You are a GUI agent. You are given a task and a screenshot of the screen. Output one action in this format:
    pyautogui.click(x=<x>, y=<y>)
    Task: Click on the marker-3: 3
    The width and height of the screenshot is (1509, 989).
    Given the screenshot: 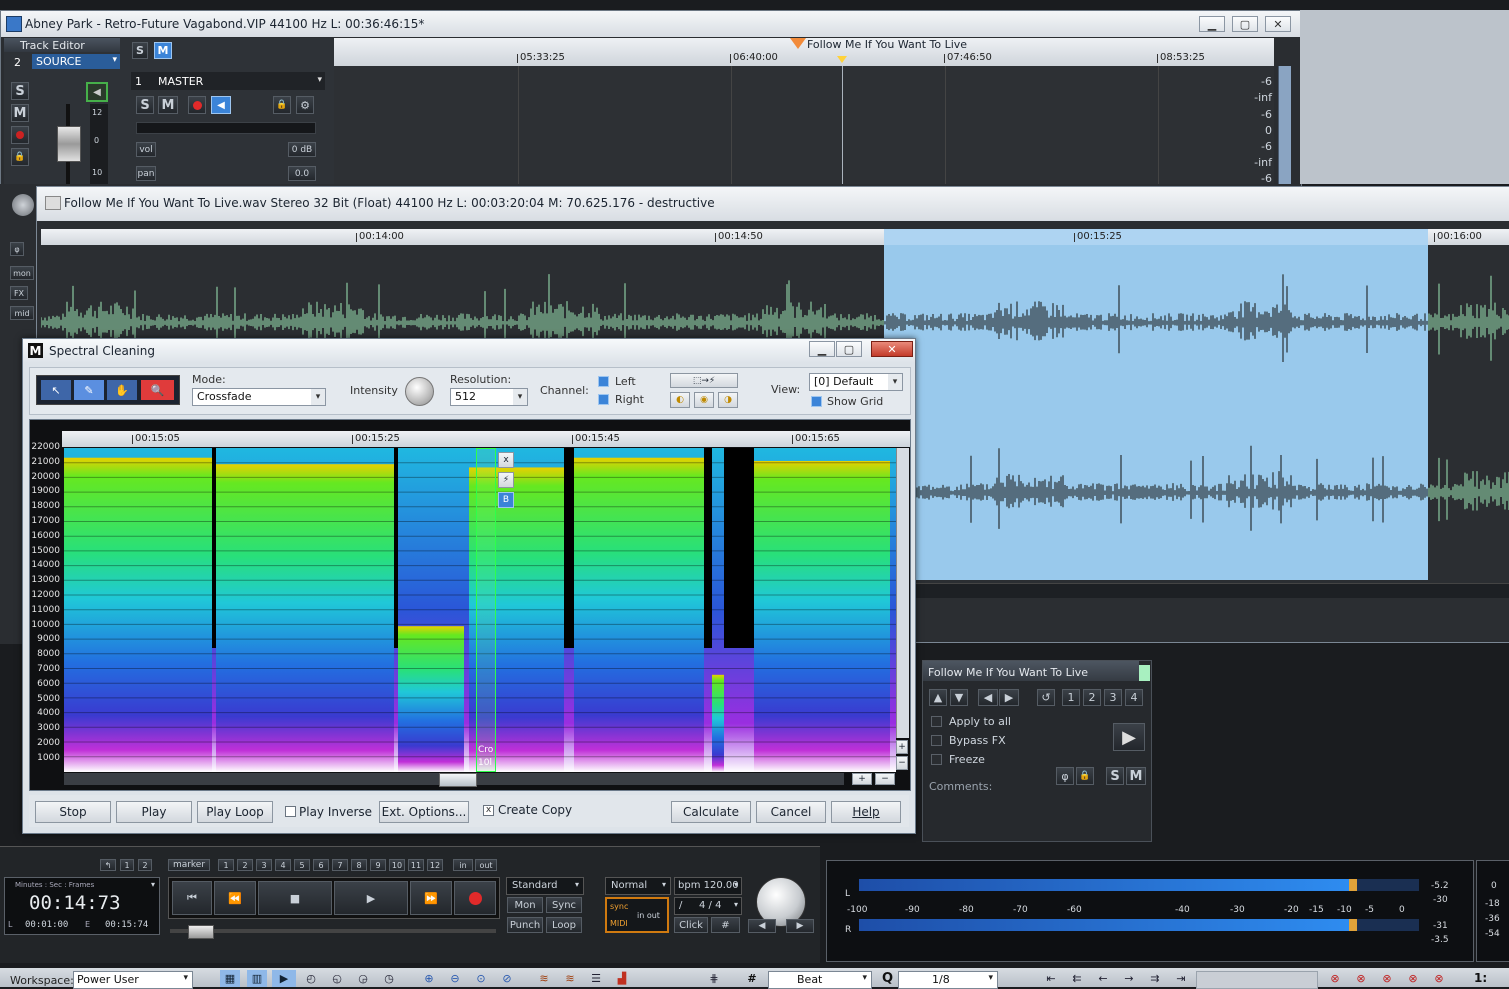 What is the action you would take?
    pyautogui.click(x=264, y=865)
    